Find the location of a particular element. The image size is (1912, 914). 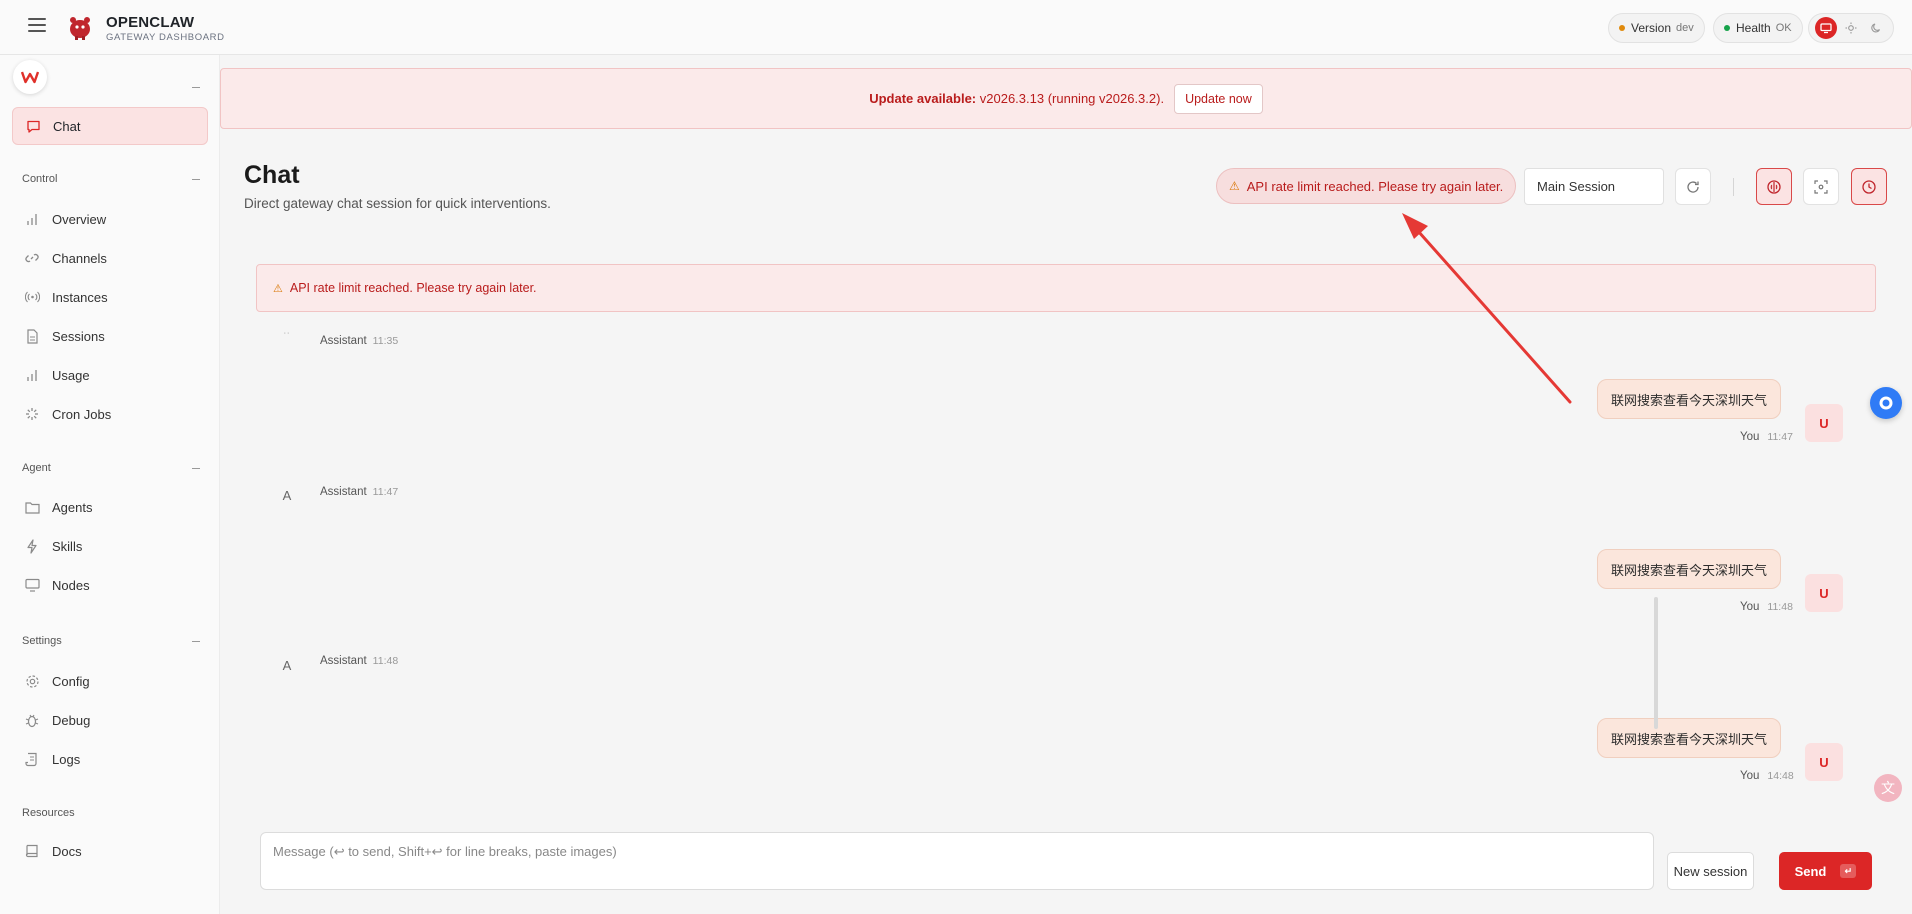

version-pill: Version dev is located at coordinates (1656, 28).